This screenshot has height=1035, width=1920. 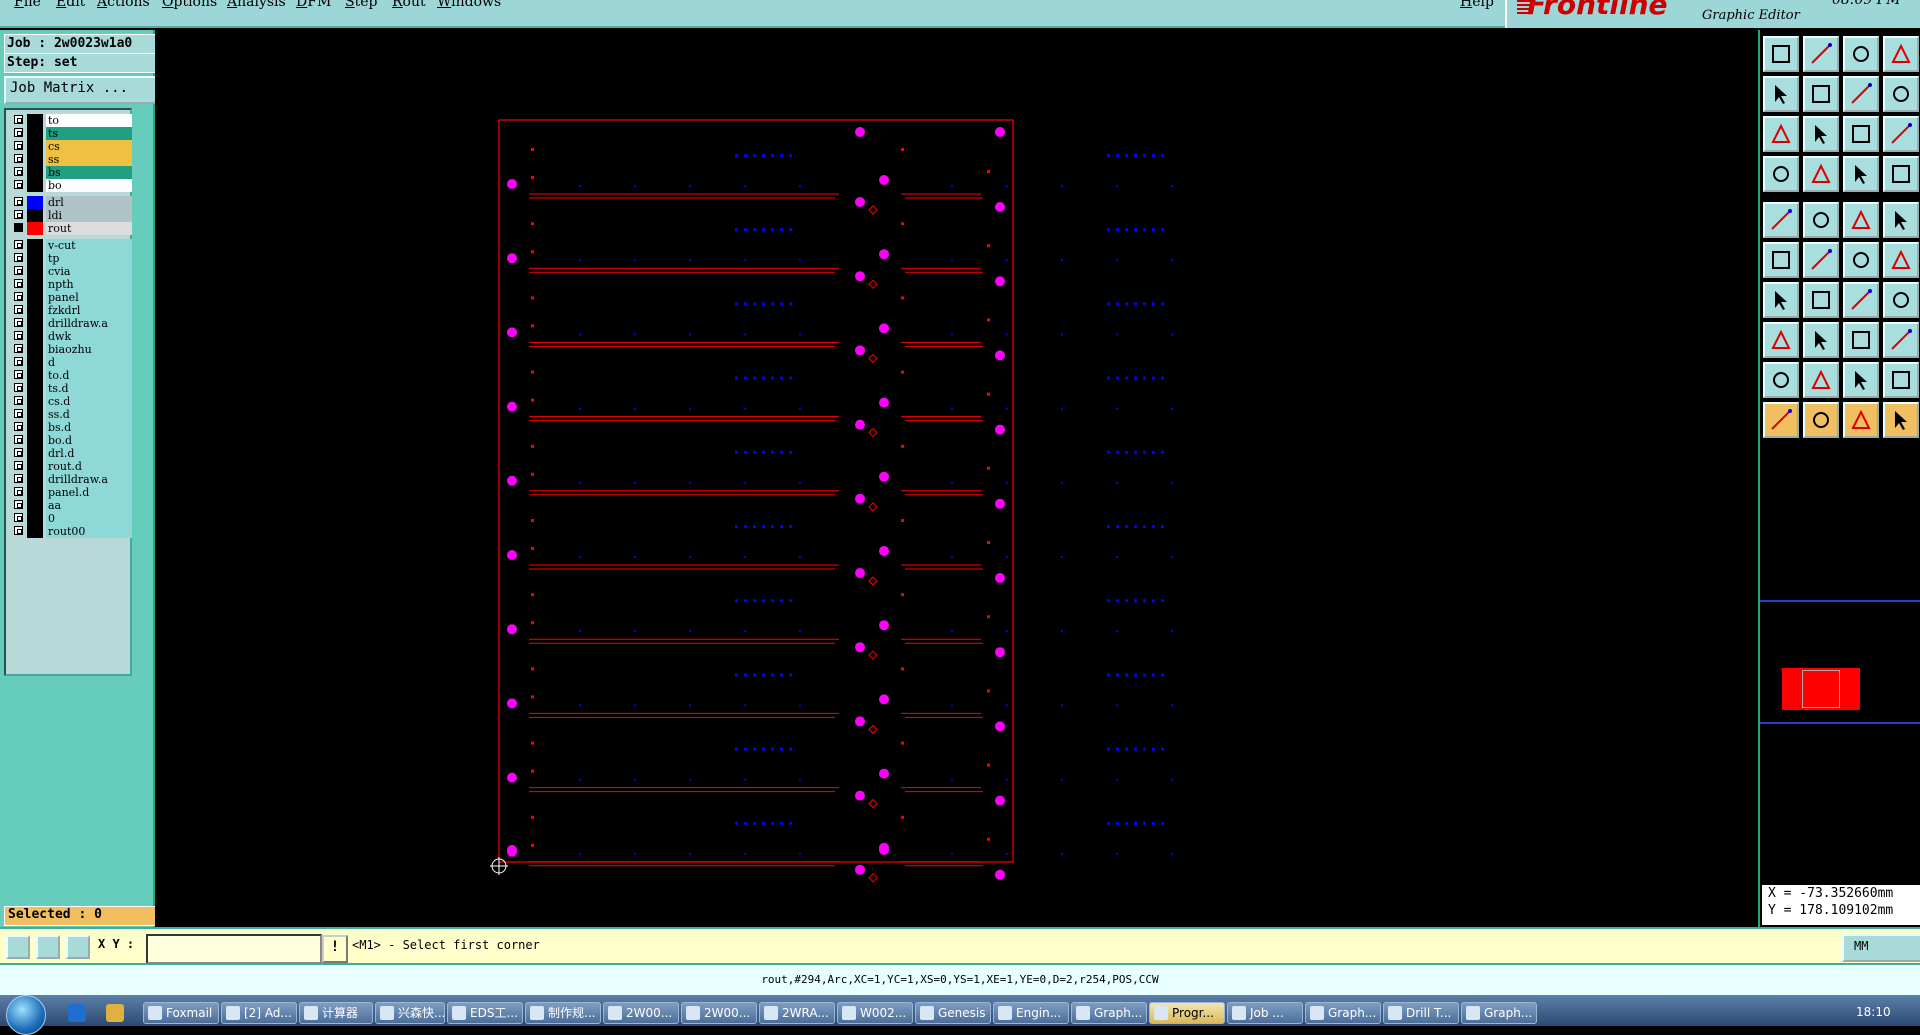 What do you see at coordinates (1861, 134) in the screenshot?
I see `scale-1-2-button` at bounding box center [1861, 134].